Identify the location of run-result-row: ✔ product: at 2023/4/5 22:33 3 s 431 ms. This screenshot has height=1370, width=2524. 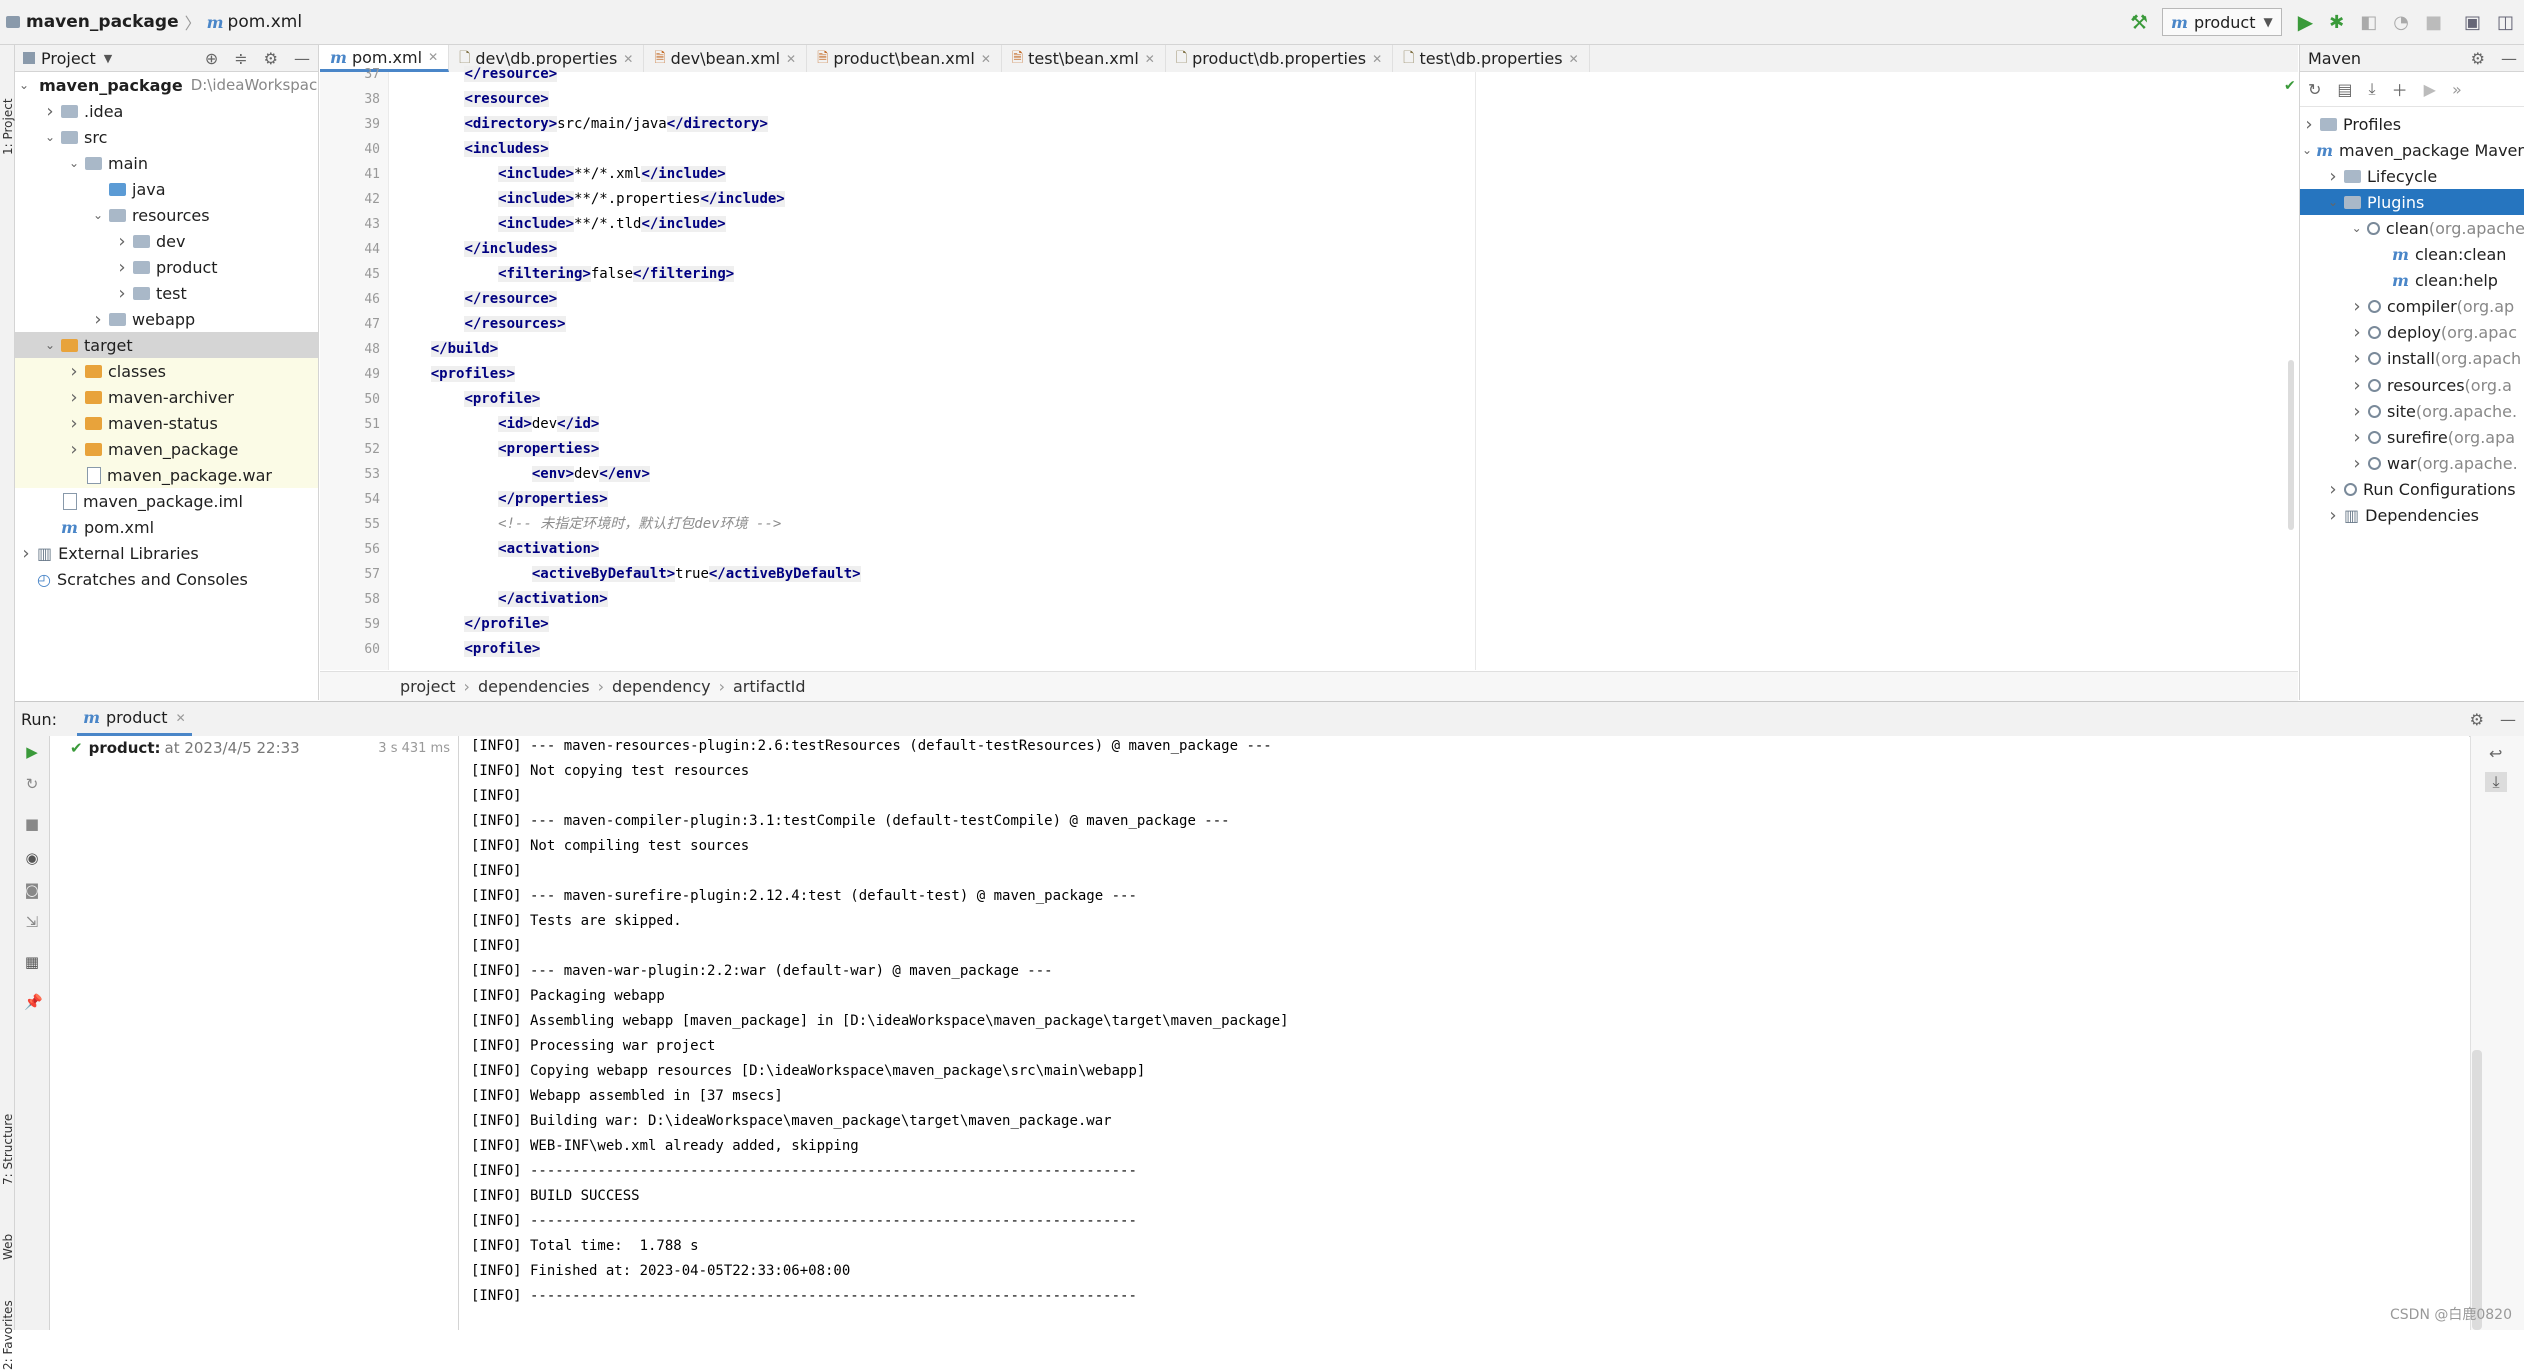
(260, 748).